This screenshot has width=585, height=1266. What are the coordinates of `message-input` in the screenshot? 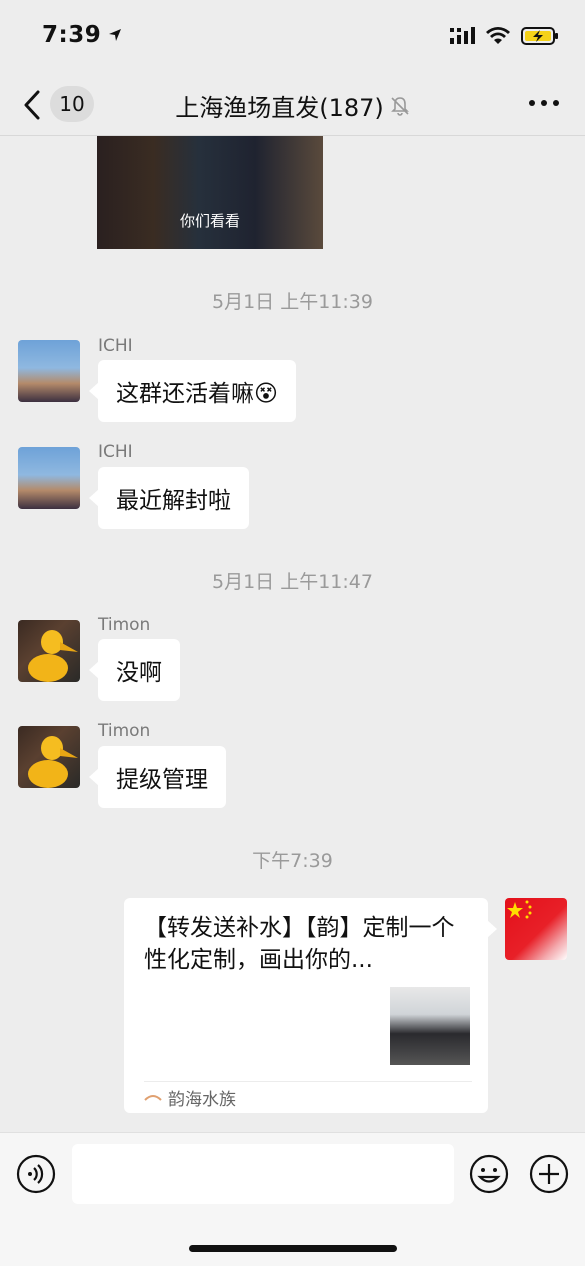 It's located at (263, 1174).